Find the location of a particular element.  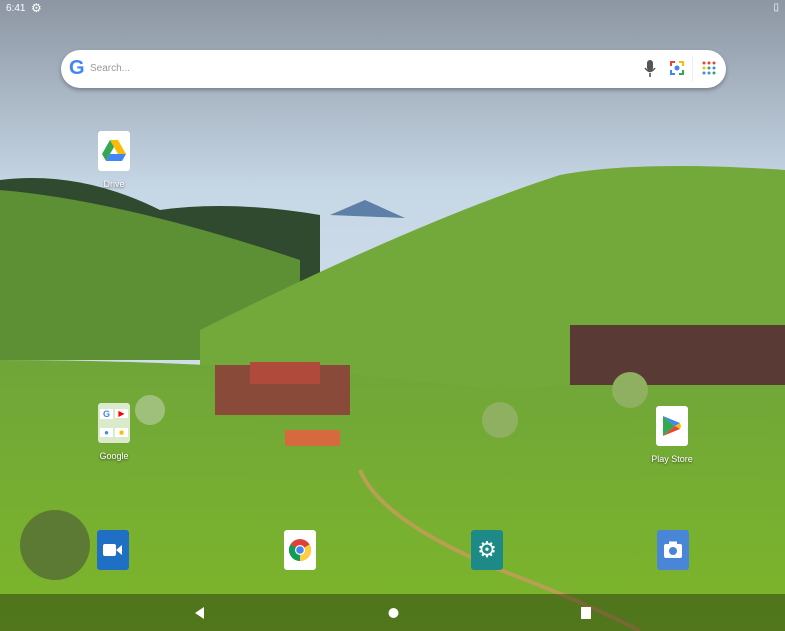

drive-icon is located at coordinates (114, 151).